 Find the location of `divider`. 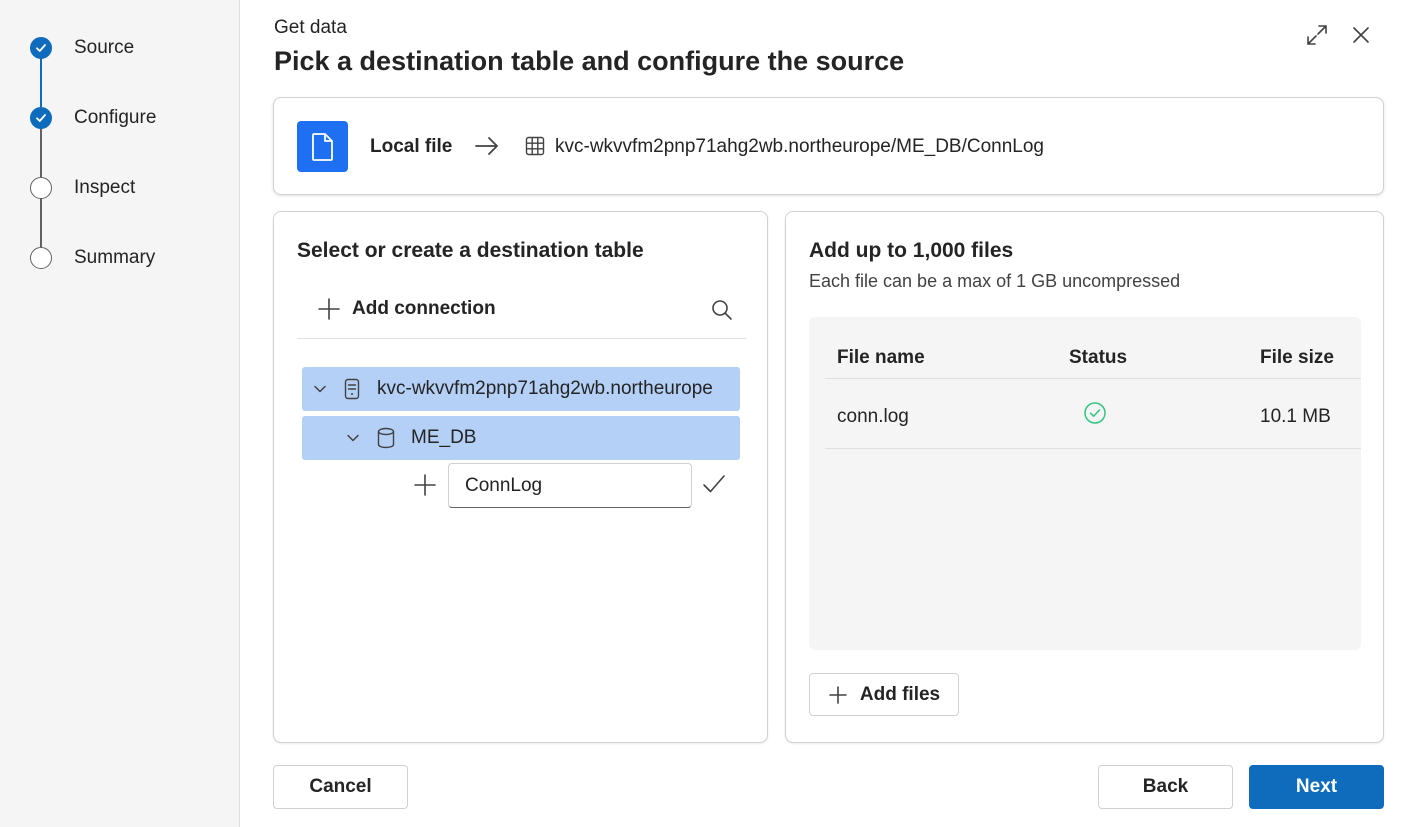

divider is located at coordinates (521, 338).